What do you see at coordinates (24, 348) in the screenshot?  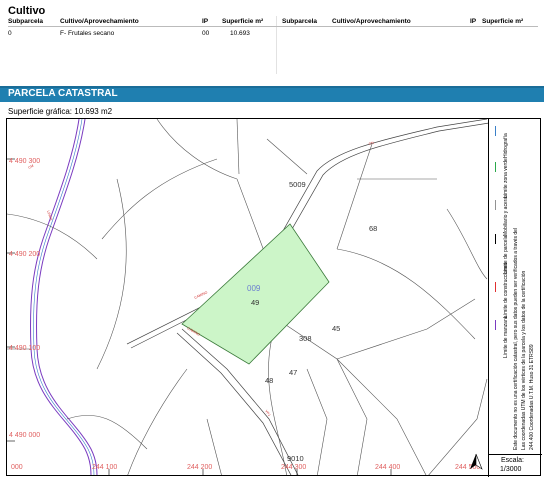 I see `y-coordinate: 4 490 100` at bounding box center [24, 348].